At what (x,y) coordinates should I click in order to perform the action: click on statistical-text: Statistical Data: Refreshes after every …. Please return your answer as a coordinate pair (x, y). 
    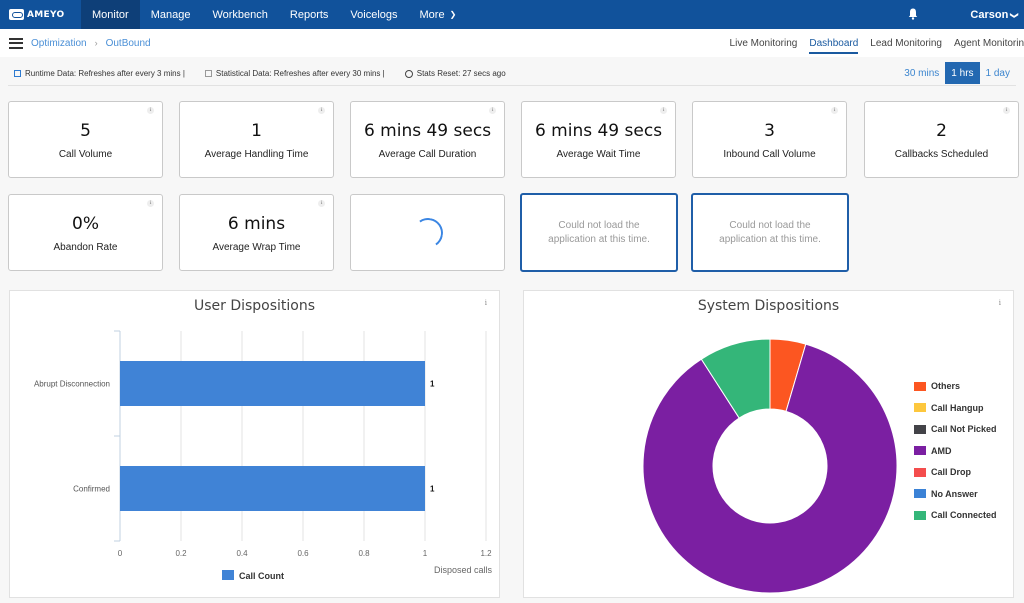
    Looking at the image, I should click on (300, 73).